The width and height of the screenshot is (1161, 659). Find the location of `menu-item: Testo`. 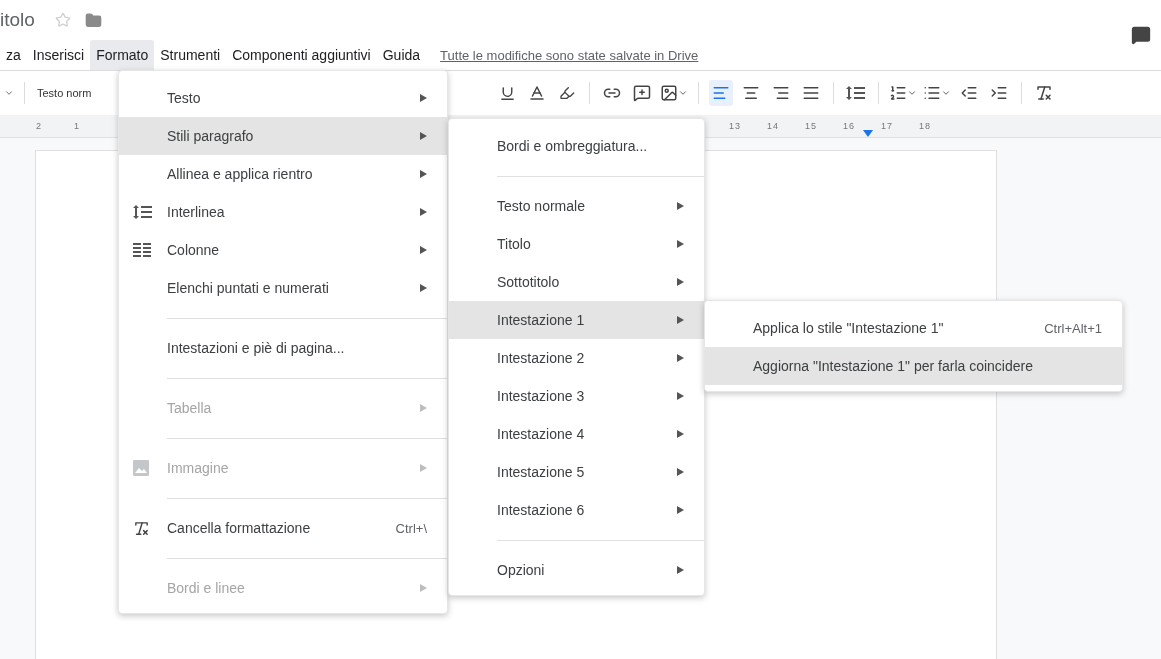

menu-item: Testo is located at coordinates (283, 98).